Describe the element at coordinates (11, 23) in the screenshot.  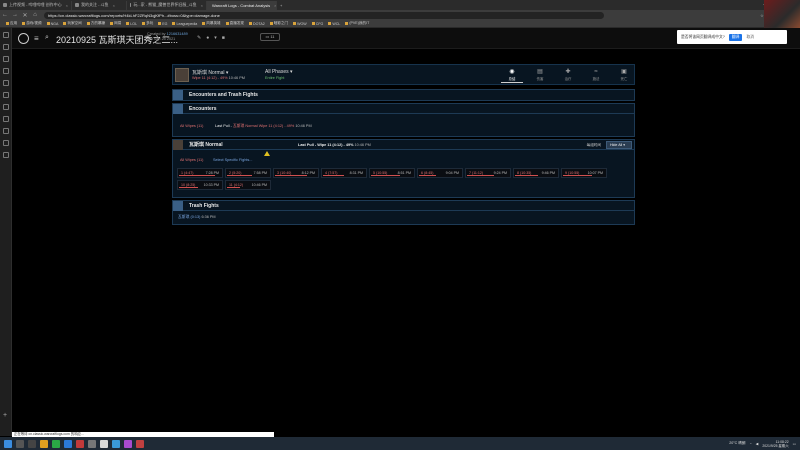
I see `bookmark-item: 应用` at that location.